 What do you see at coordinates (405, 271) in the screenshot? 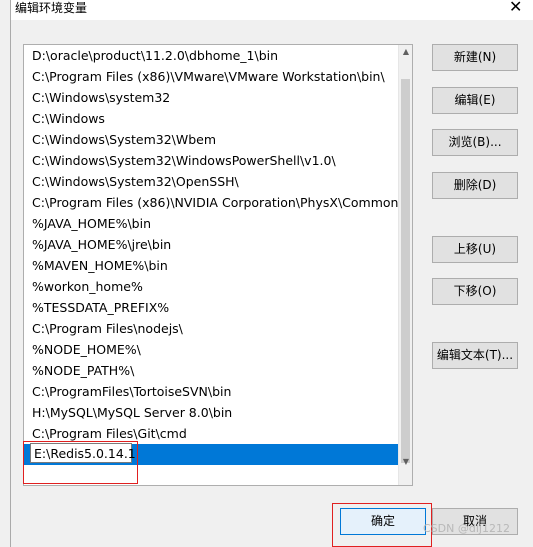
I see `scroll-thumb` at bounding box center [405, 271].